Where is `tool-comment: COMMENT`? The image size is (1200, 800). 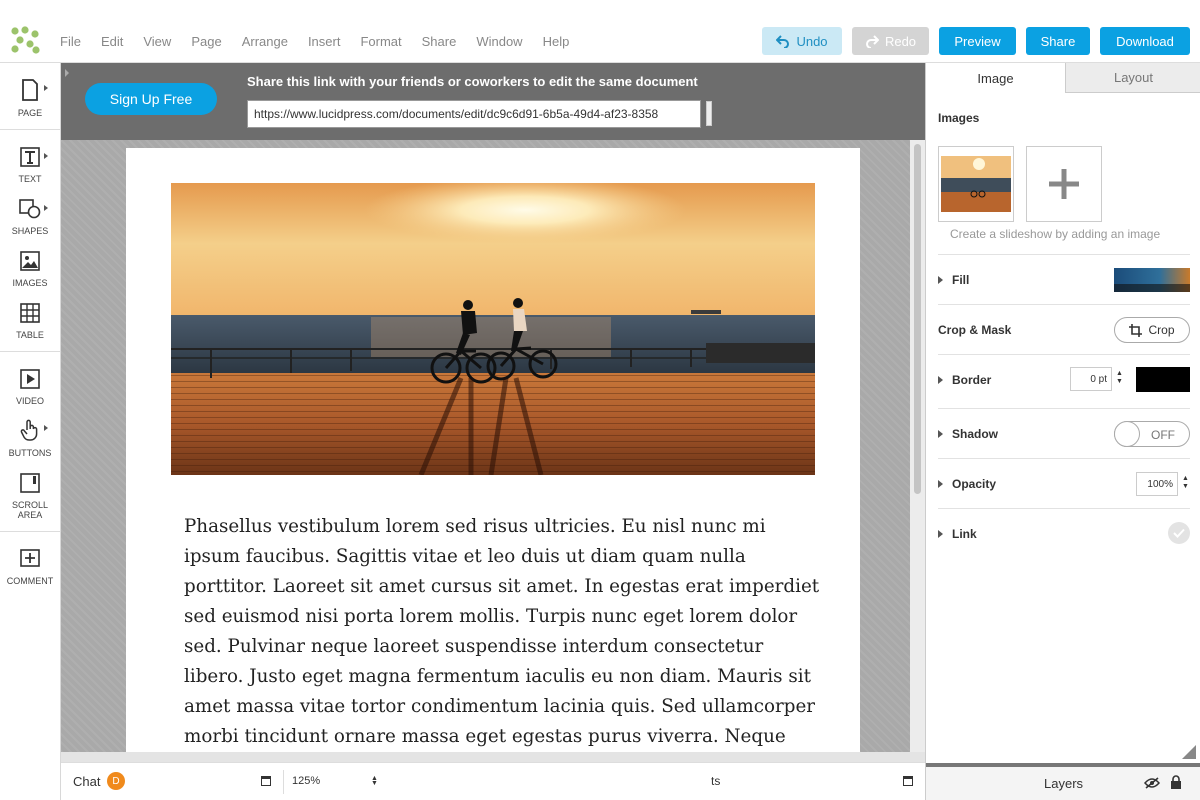
tool-comment: COMMENT is located at coordinates (30, 567).